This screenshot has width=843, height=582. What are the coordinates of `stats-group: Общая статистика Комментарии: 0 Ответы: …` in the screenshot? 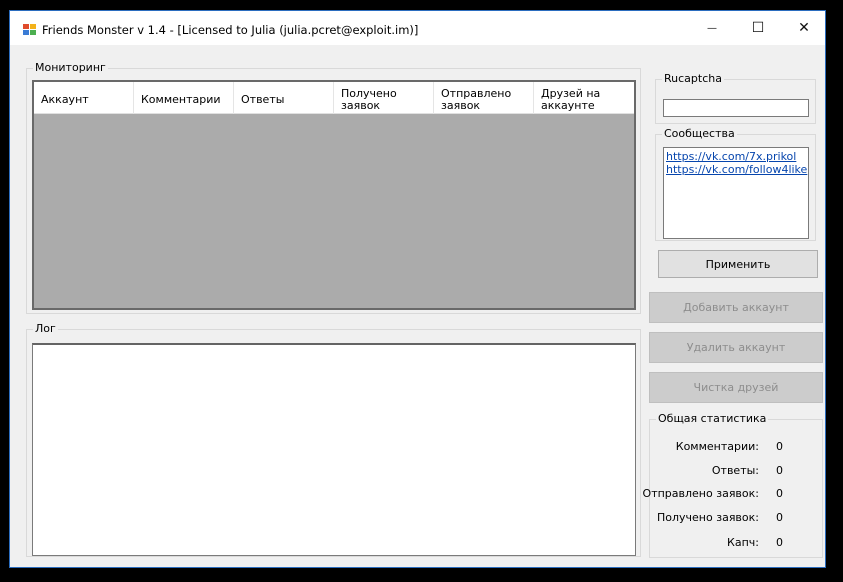 It's located at (733, 485).